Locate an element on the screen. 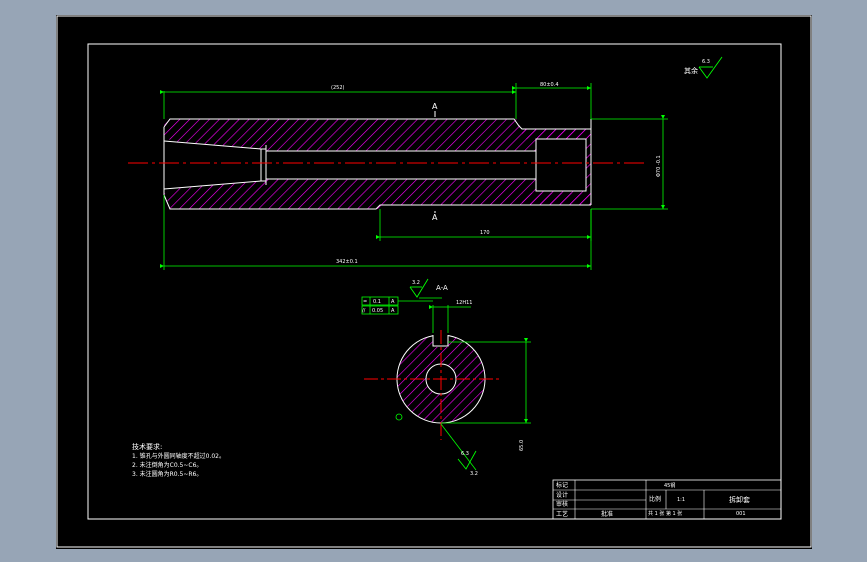 Image resolution: width=867 pixels, height=562 pixels. tb-sheet: 共 1 张 第 1 张 is located at coordinates (665, 513).